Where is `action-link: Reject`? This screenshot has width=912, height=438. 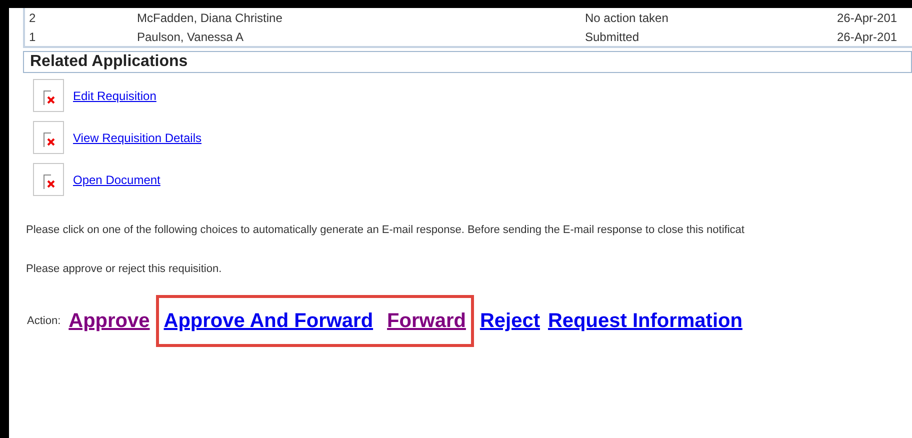
action-link: Reject is located at coordinates (510, 321).